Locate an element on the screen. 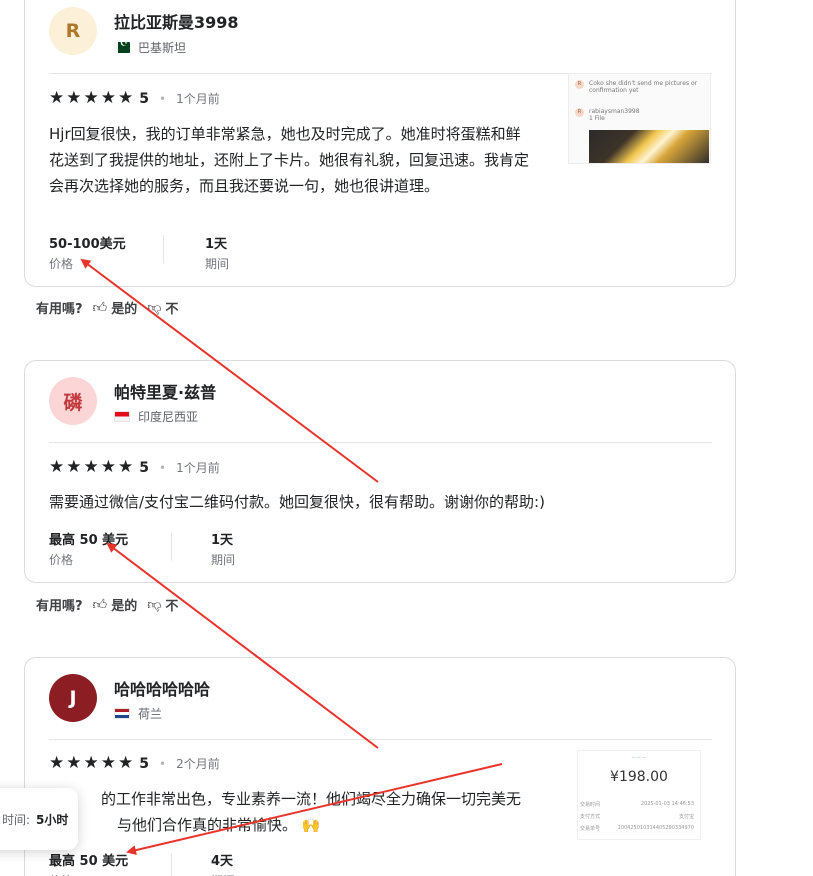  reviewer-country: 荷兰 is located at coordinates (138, 713).